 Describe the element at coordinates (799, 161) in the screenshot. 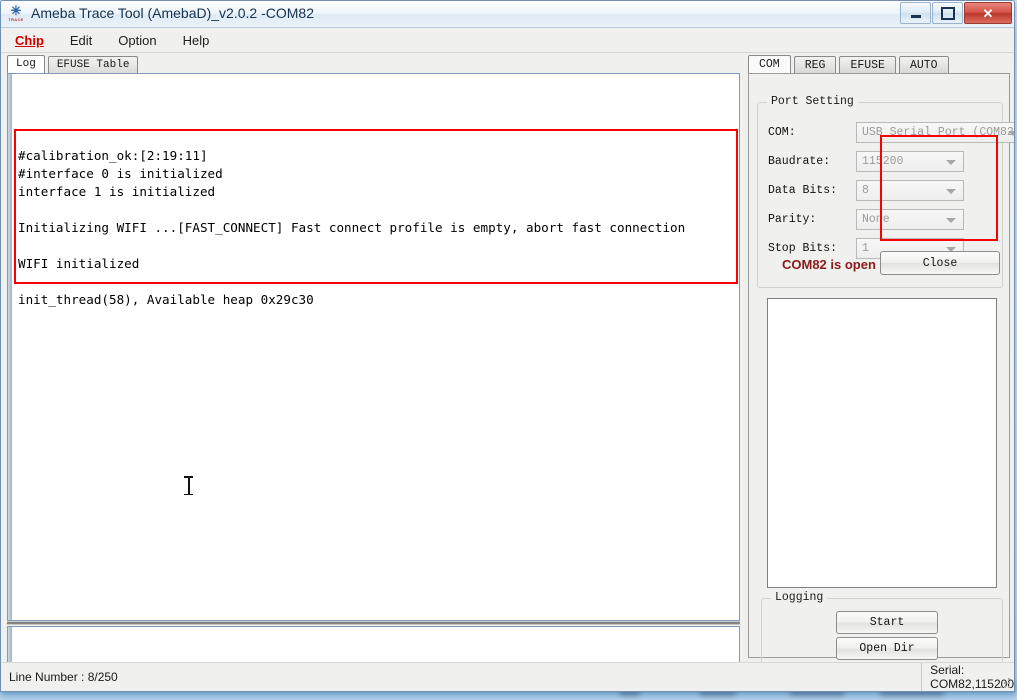

I see `label-baudrate: Baudrate:` at that location.